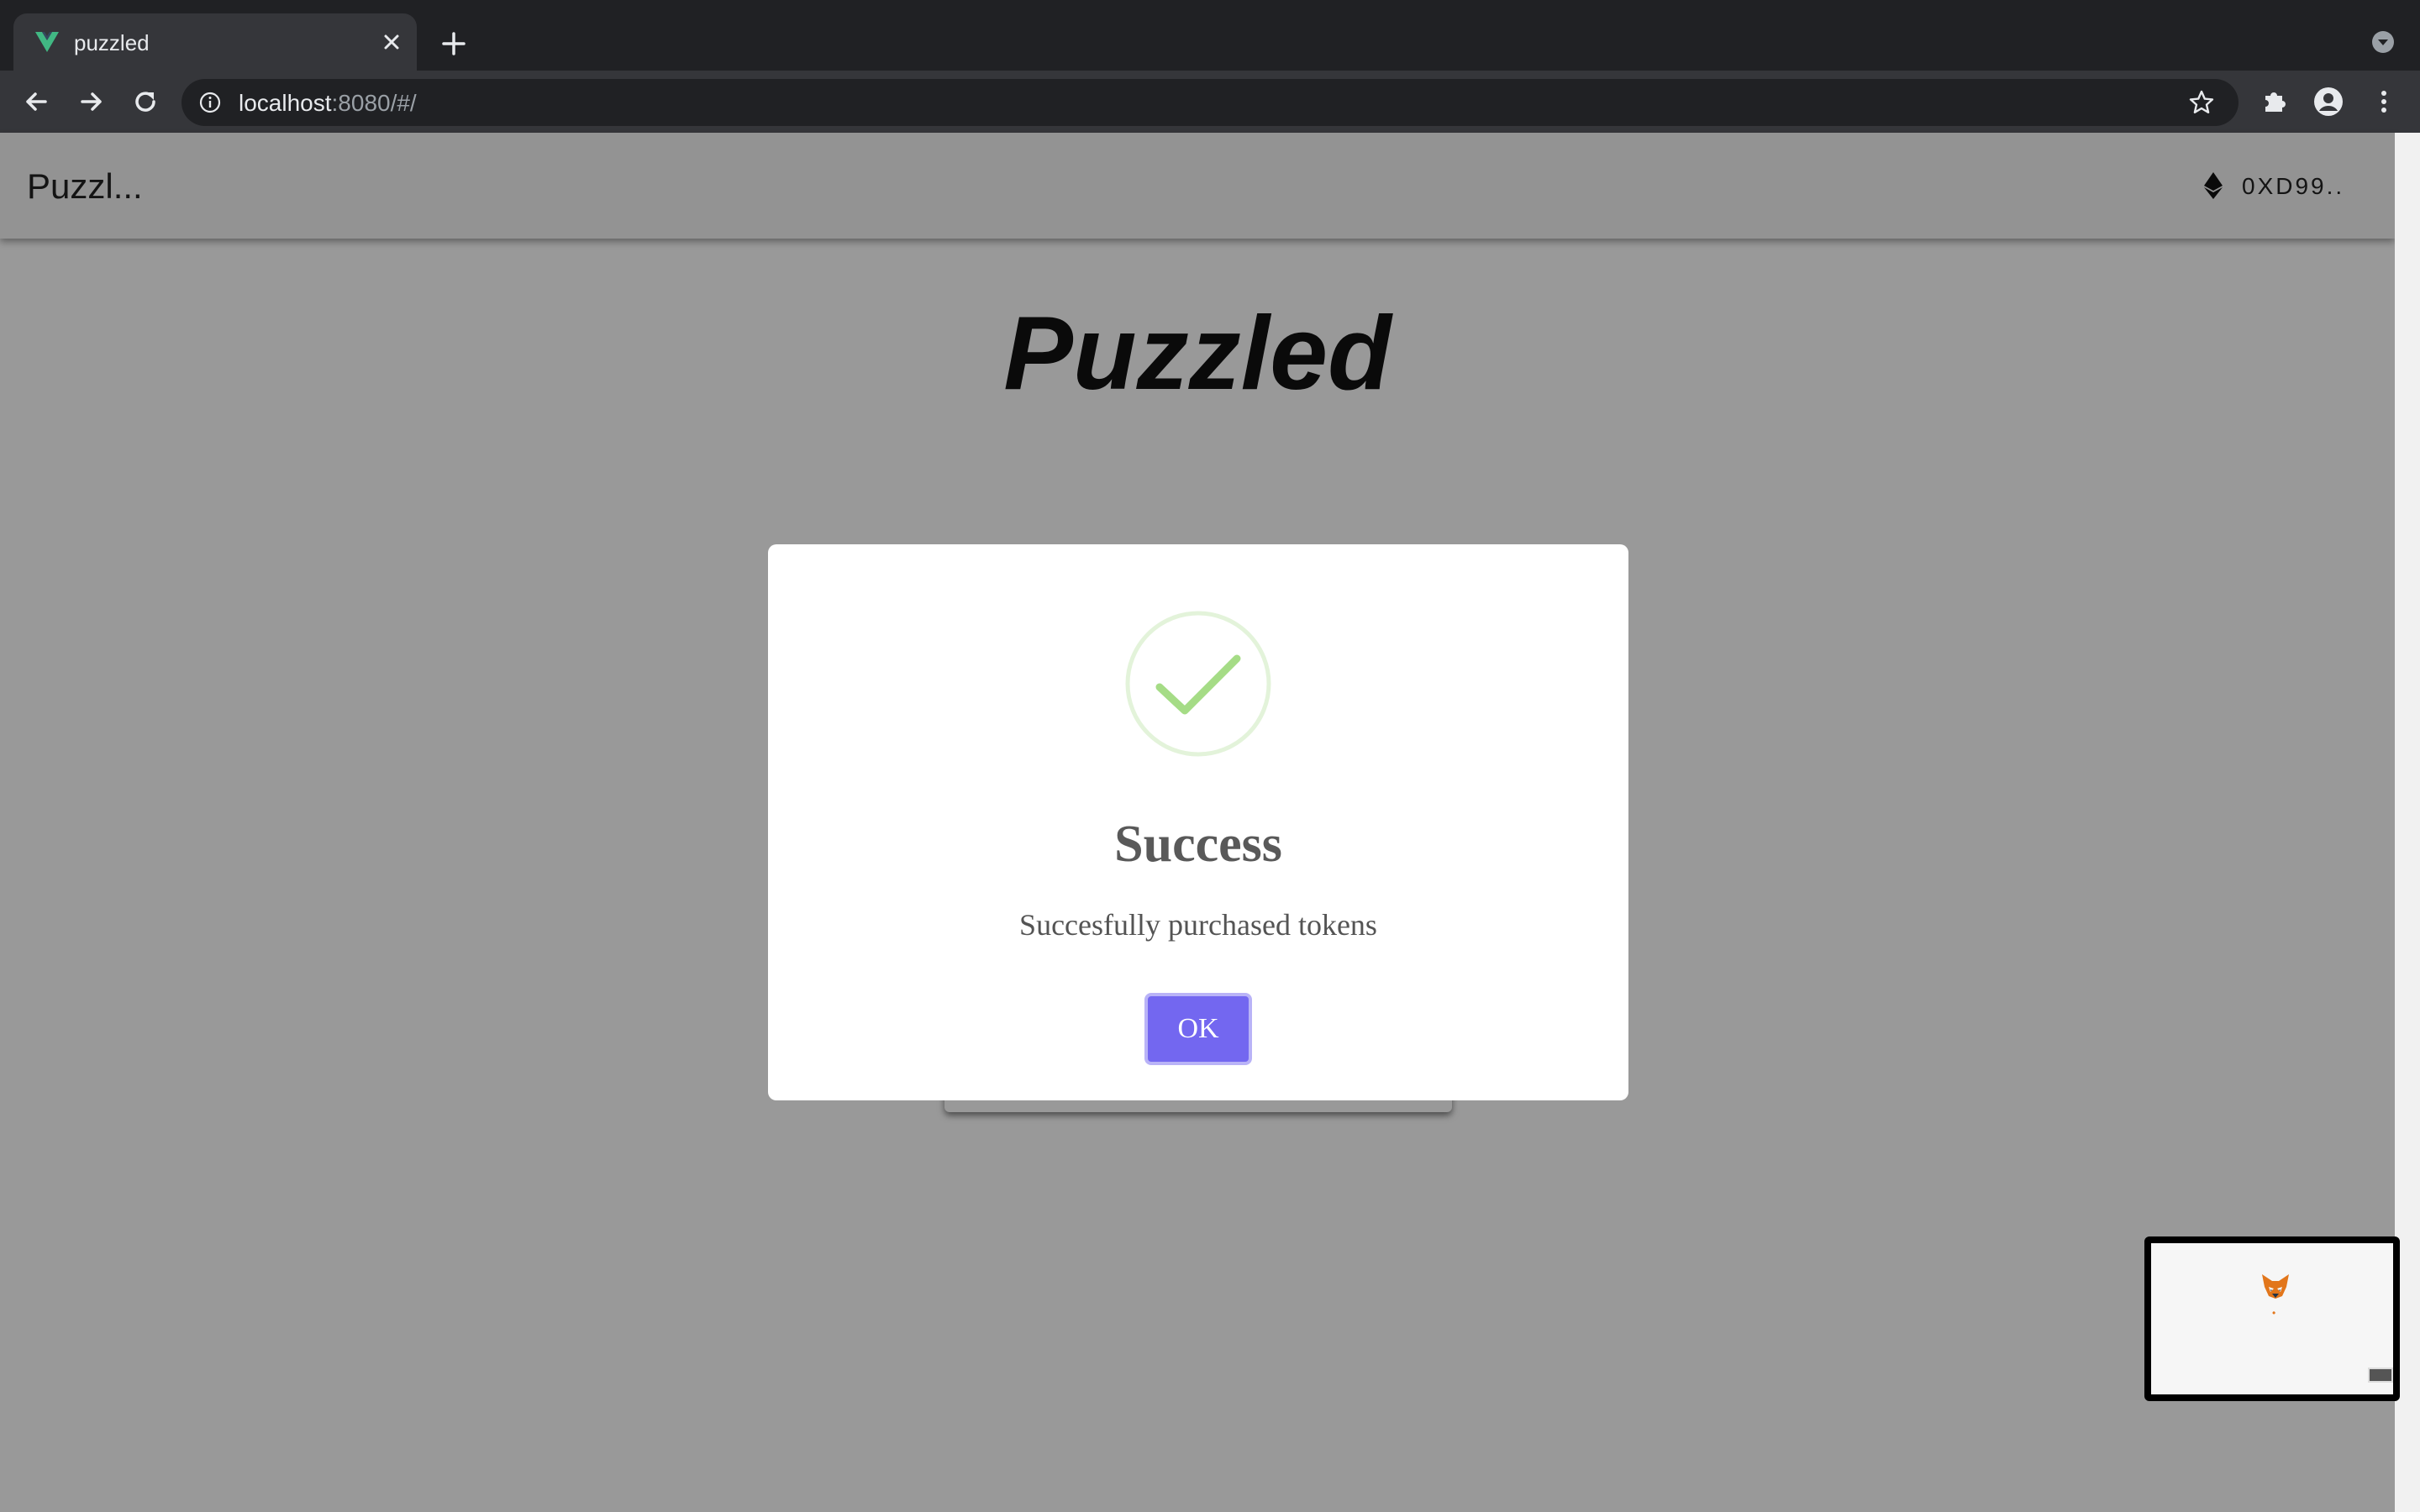 This screenshot has height=1512, width=2420. What do you see at coordinates (1210, 35) in the screenshot?
I see `tab-strip: puzzled` at bounding box center [1210, 35].